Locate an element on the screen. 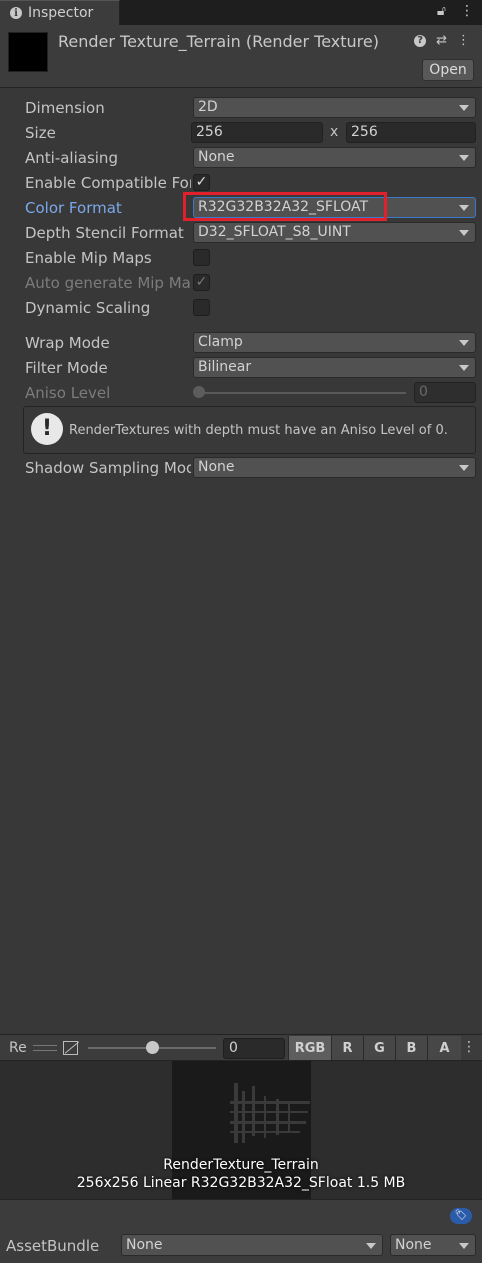  aniso-level-field: 0 is located at coordinates (445, 392).